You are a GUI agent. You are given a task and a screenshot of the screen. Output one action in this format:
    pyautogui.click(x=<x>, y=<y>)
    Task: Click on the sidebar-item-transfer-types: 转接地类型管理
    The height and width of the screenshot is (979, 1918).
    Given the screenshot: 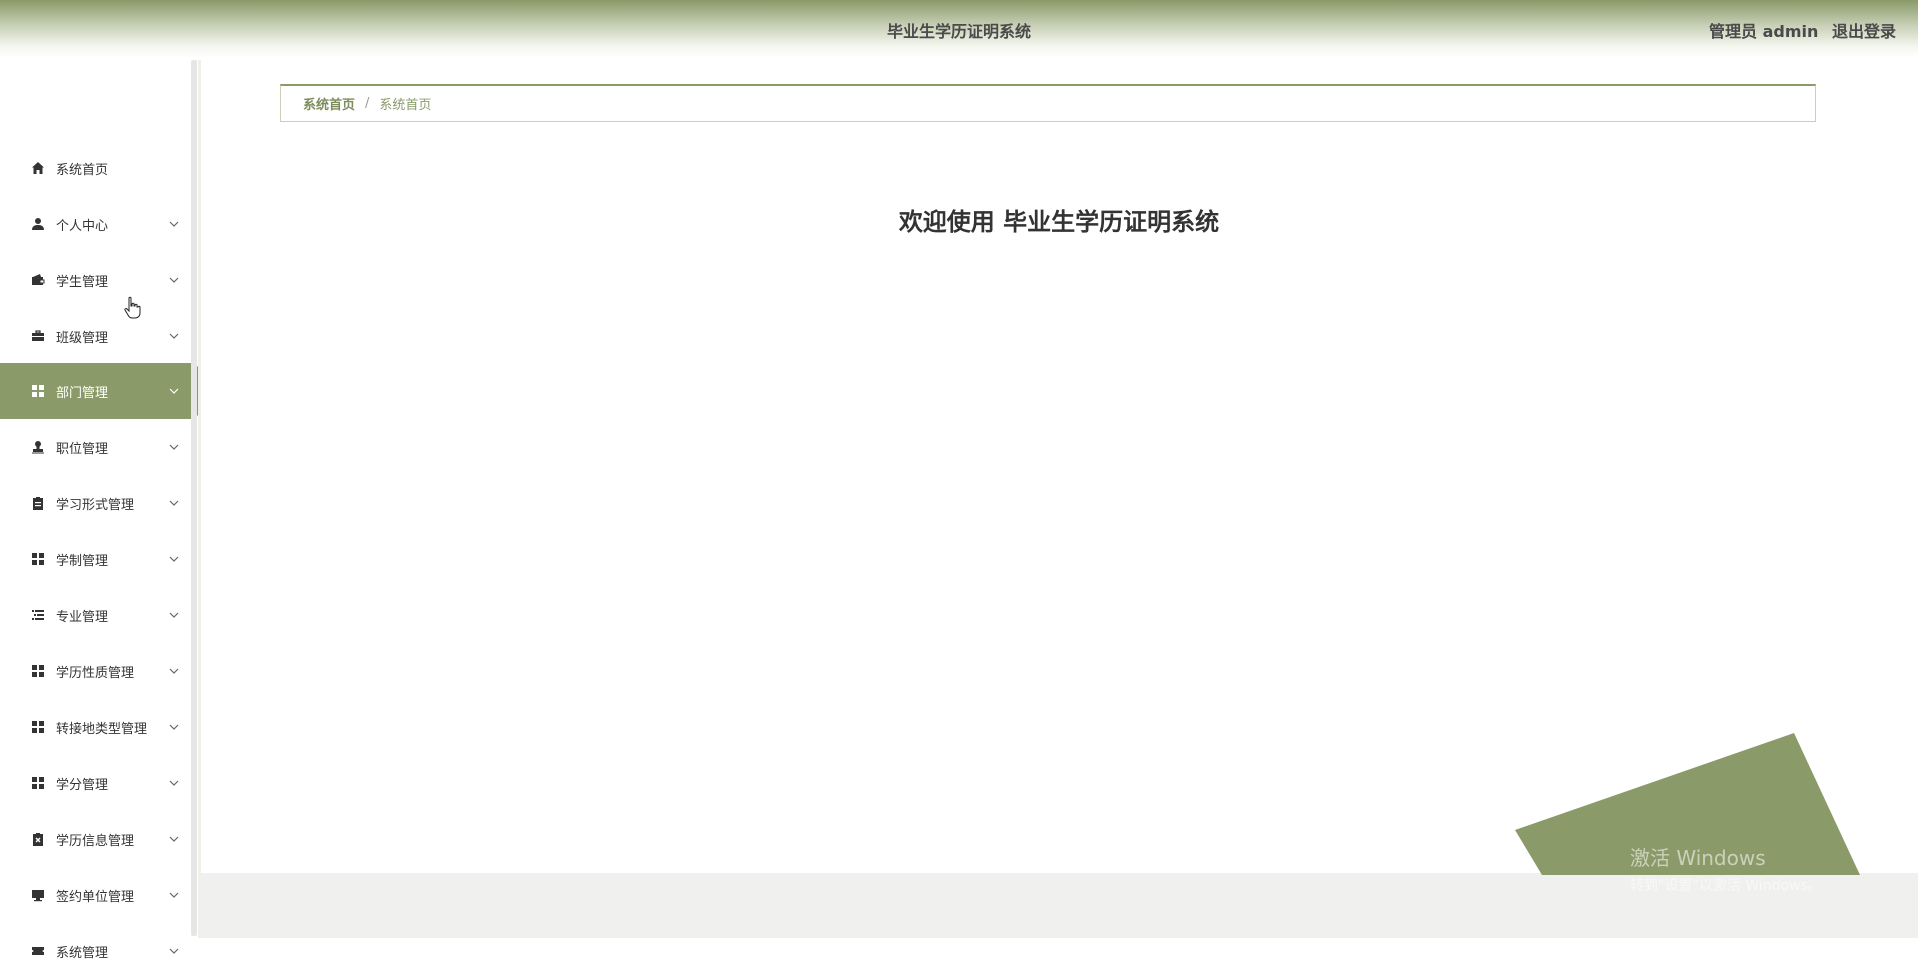 What is the action you would take?
    pyautogui.click(x=100, y=727)
    